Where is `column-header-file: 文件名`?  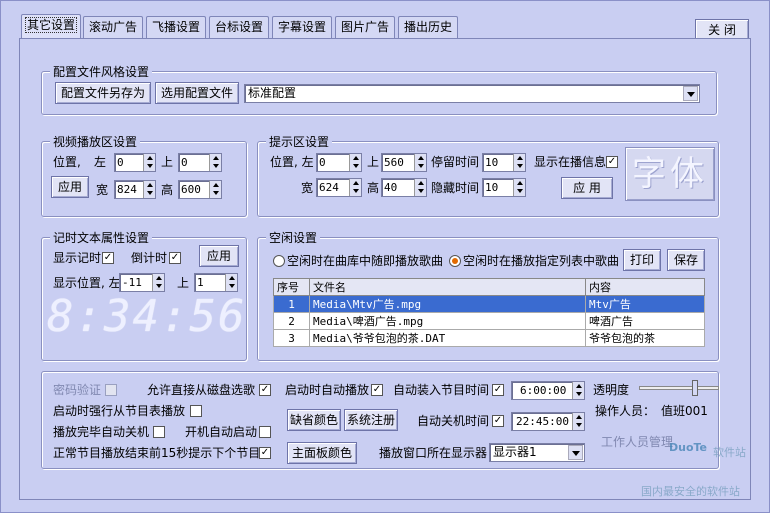
column-header-file: 文件名 is located at coordinates (447, 287).